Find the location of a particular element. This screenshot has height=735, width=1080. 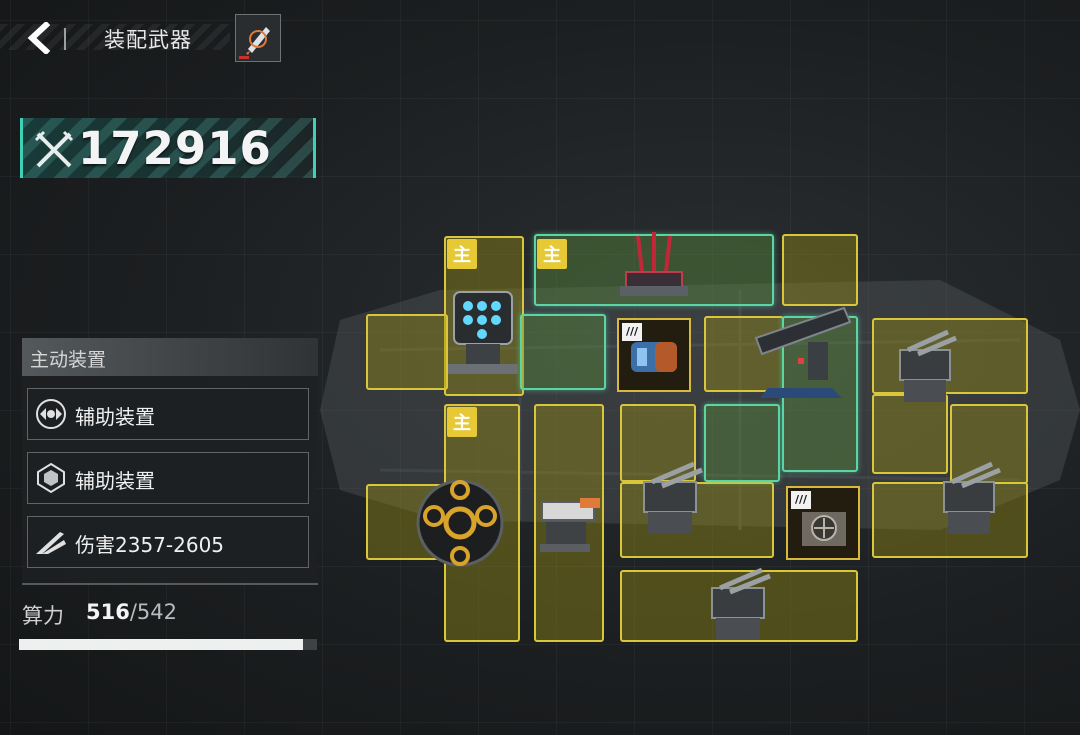

antenna-tower-item is located at coordinates (654, 267).